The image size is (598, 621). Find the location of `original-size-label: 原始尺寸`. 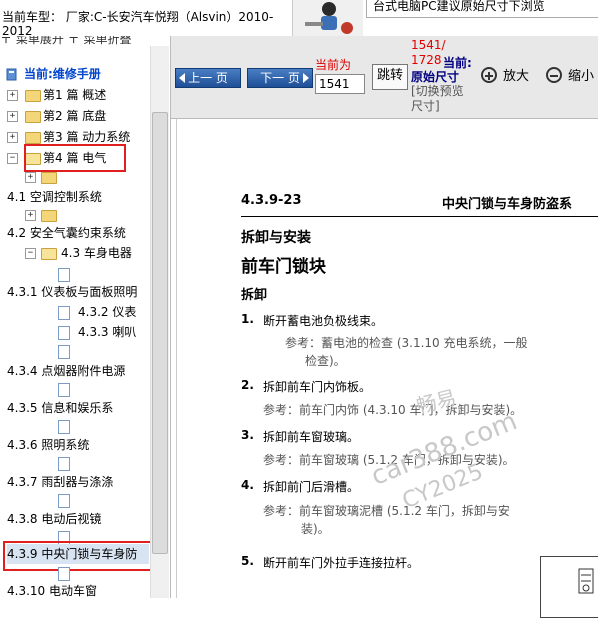

original-size-label: 原始尺寸 is located at coordinates (435, 77).